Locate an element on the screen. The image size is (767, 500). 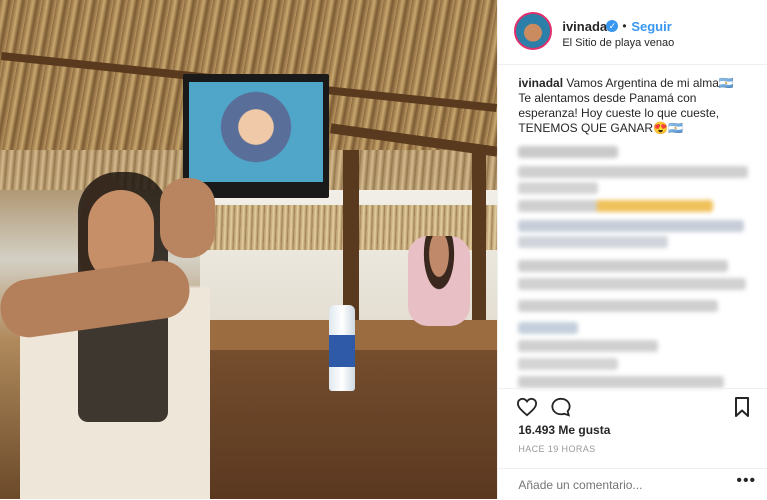
username: ivinadal is located at coordinates (586, 26).